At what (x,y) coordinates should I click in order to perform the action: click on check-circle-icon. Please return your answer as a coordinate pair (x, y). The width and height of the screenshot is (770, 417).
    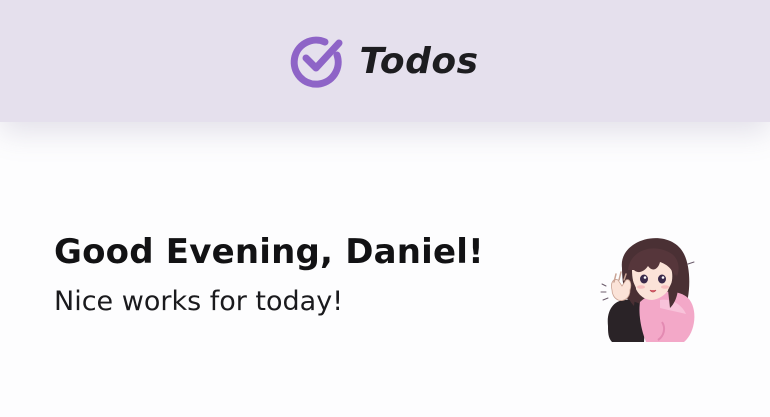
    Looking at the image, I should click on (317, 62).